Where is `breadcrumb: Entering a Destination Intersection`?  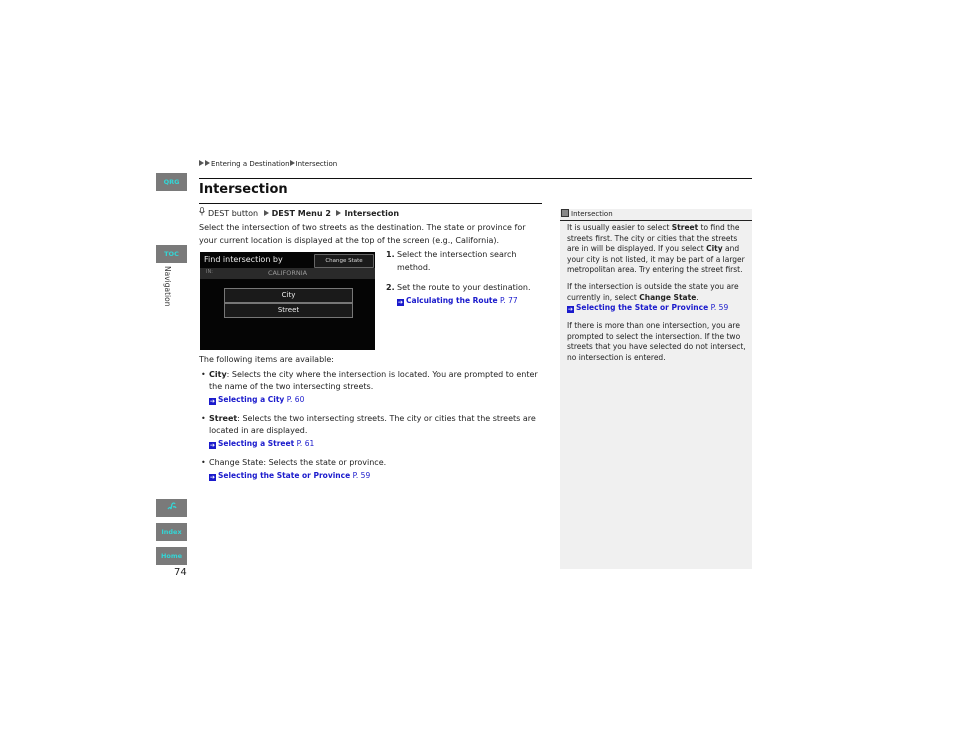 breadcrumb: Entering a Destination Intersection is located at coordinates (268, 164).